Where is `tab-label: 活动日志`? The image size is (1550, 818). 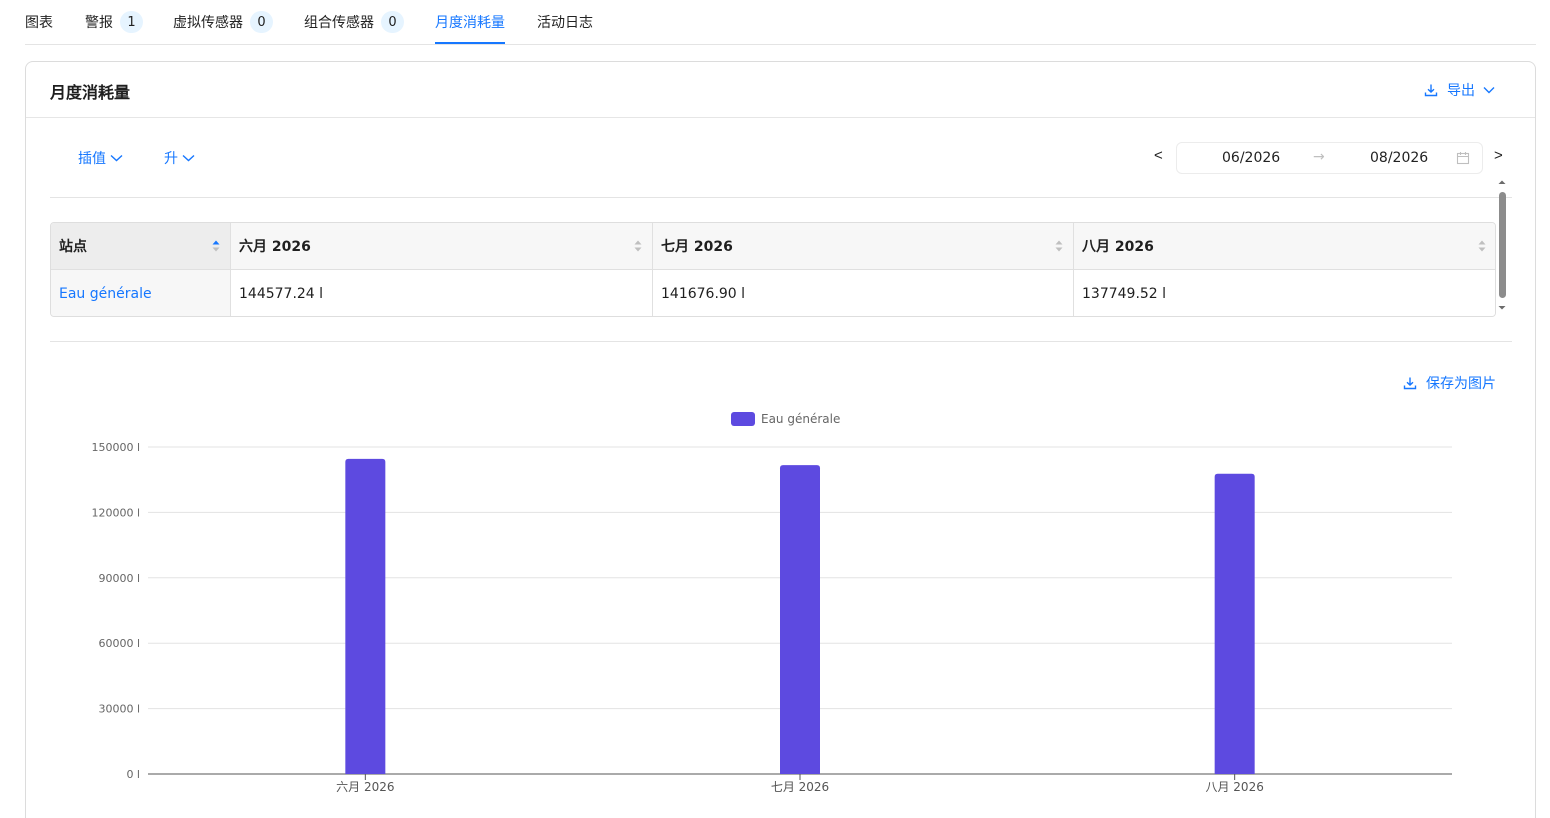 tab-label: 活动日志 is located at coordinates (565, 23).